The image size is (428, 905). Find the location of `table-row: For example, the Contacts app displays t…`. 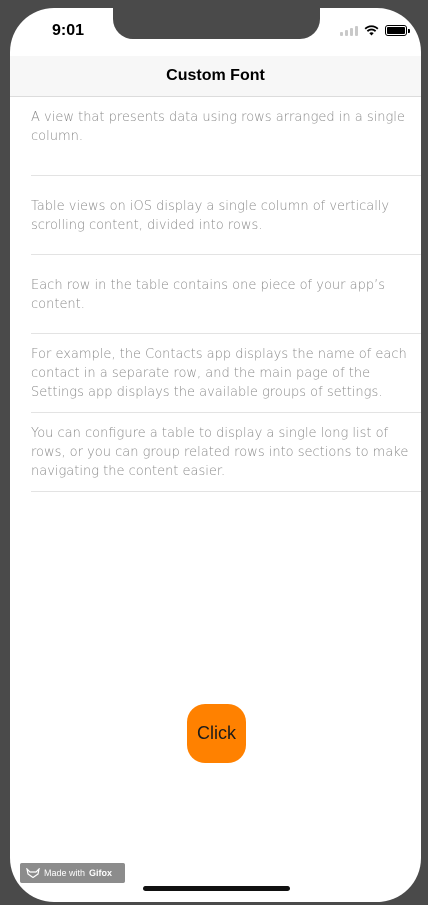

table-row: For example, the Contacts app displays t… is located at coordinates (215, 373).